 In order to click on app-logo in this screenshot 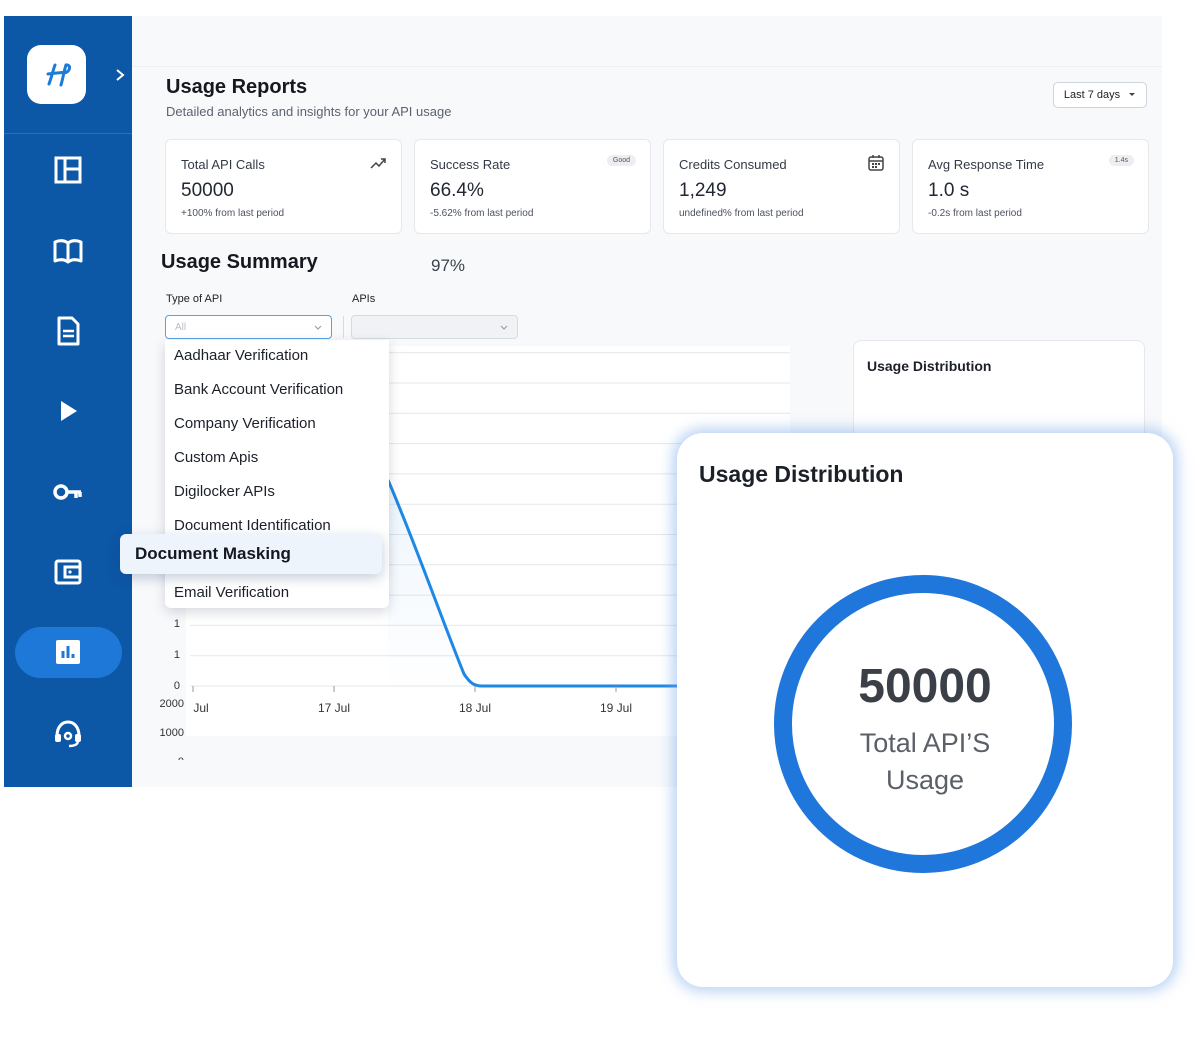, I will do `click(56, 74)`.